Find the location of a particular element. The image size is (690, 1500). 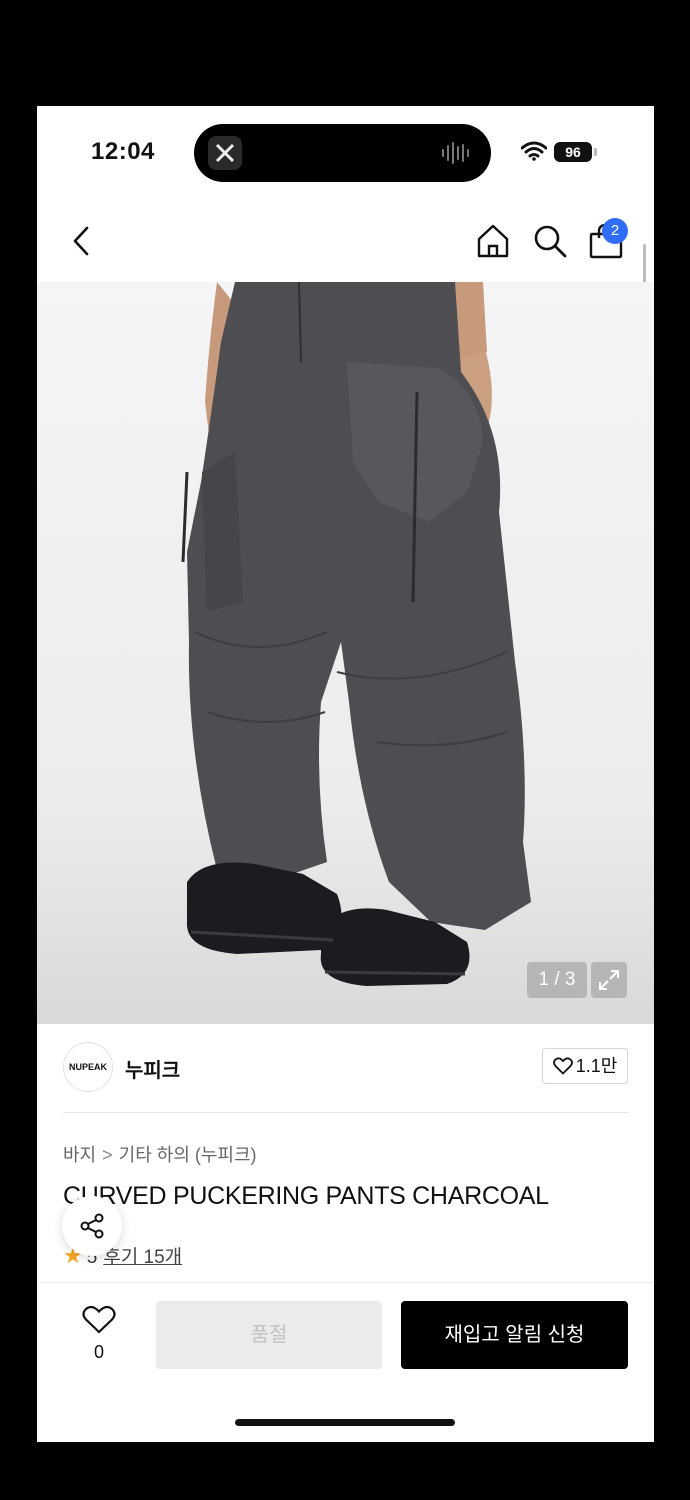

status-bar: 12:04 96 is located at coordinates (345, 151).